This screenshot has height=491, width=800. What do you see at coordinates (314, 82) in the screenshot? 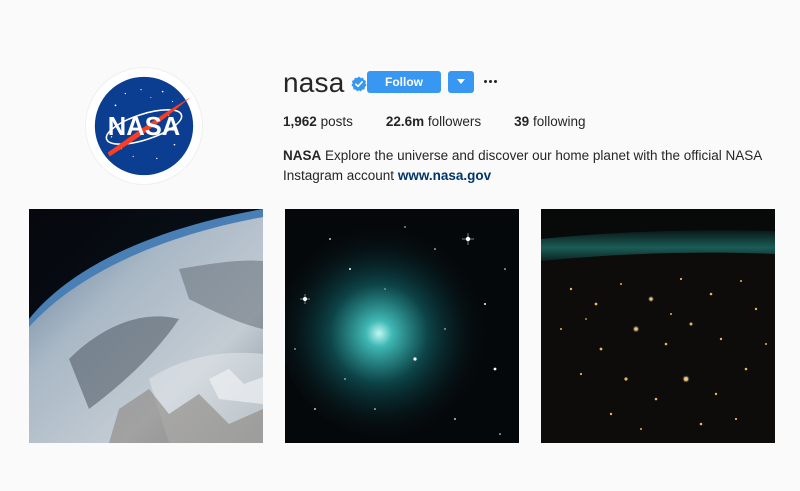
I see `username: nasa` at bounding box center [314, 82].